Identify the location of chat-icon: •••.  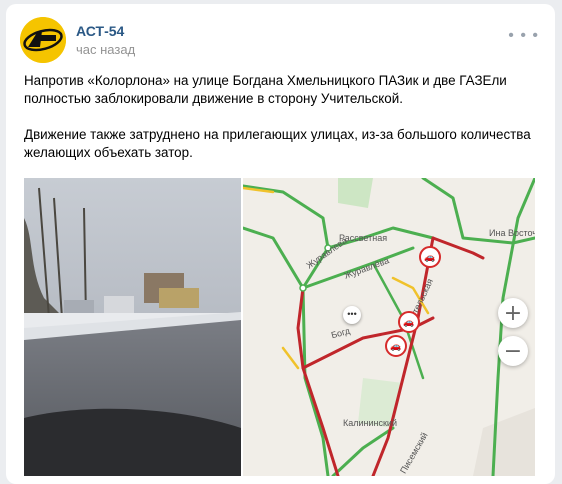
(352, 315).